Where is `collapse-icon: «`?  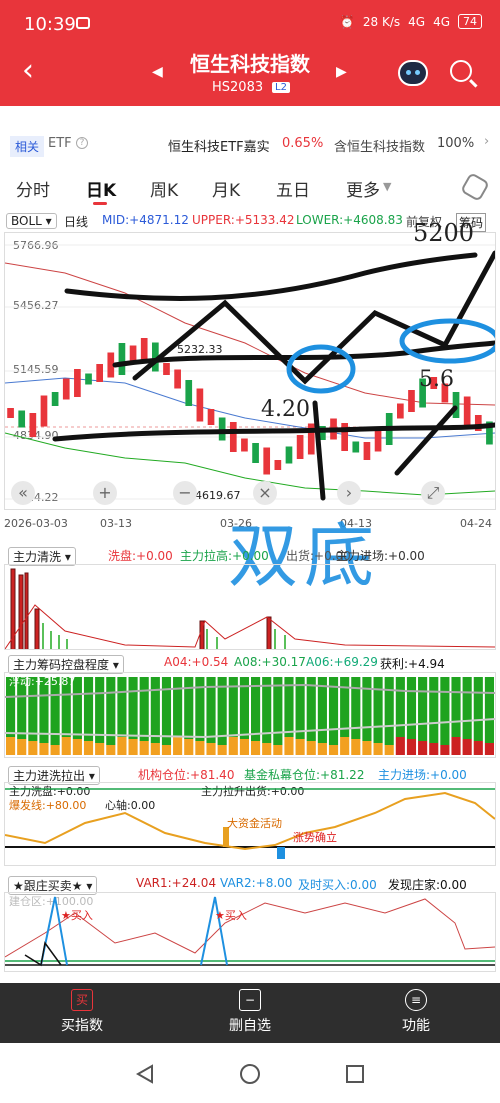 collapse-icon: « is located at coordinates (23, 493).